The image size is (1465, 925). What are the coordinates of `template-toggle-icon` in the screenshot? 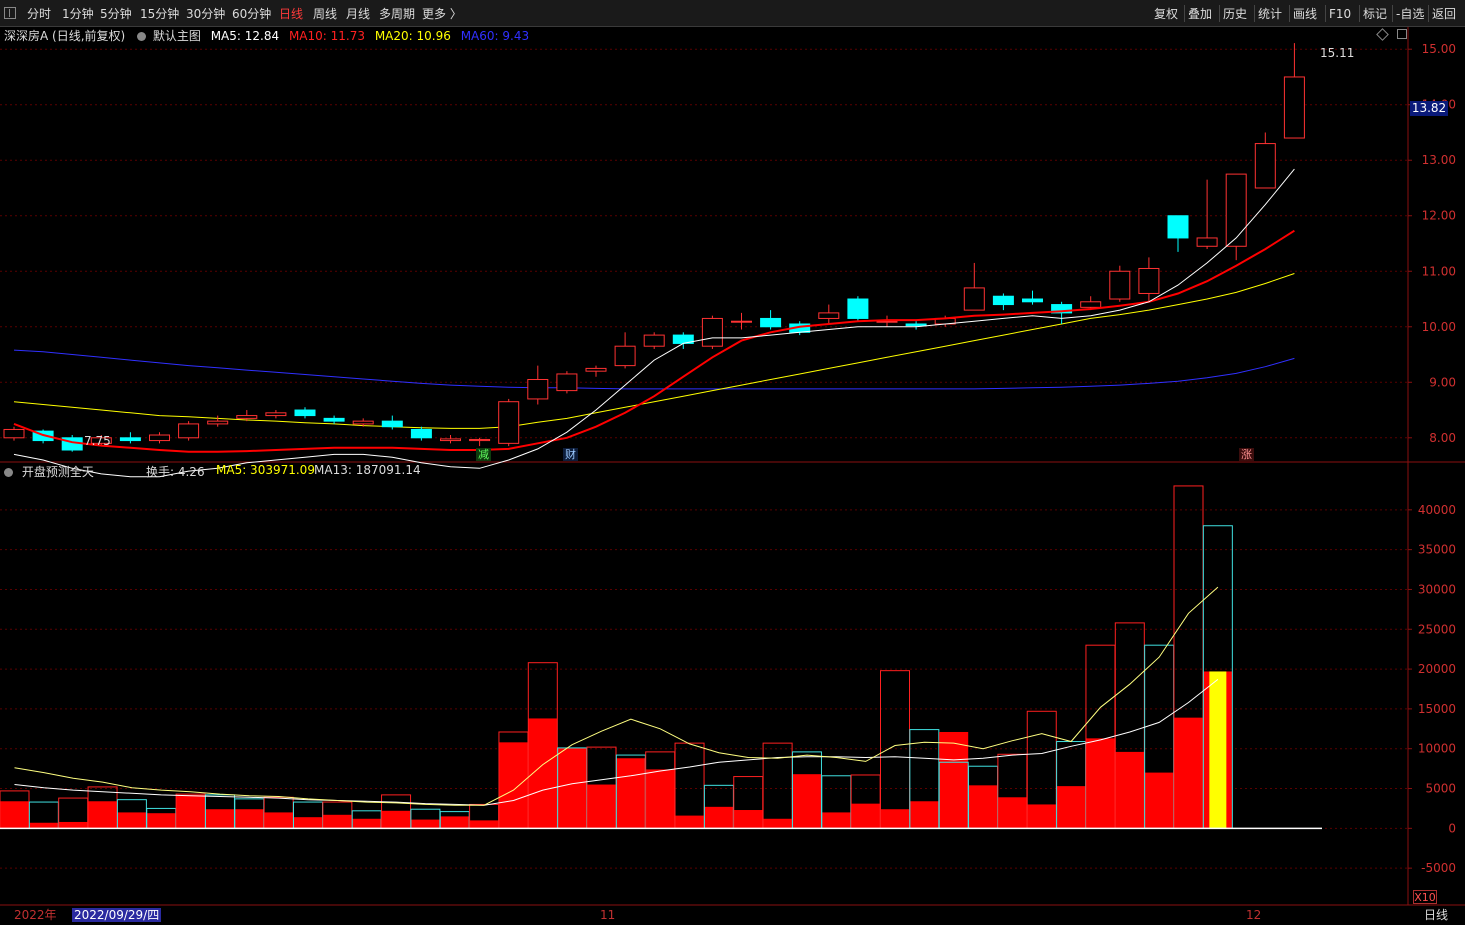 It's located at (142, 36).